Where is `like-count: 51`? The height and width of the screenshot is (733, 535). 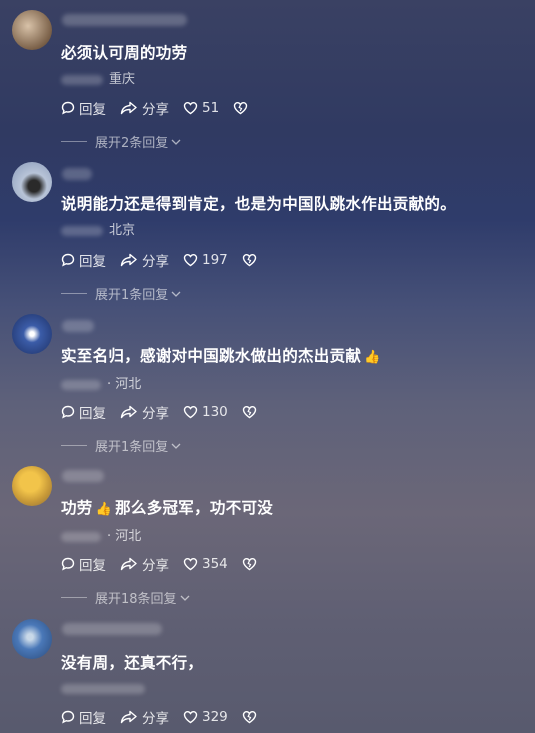
like-count: 51 is located at coordinates (211, 108).